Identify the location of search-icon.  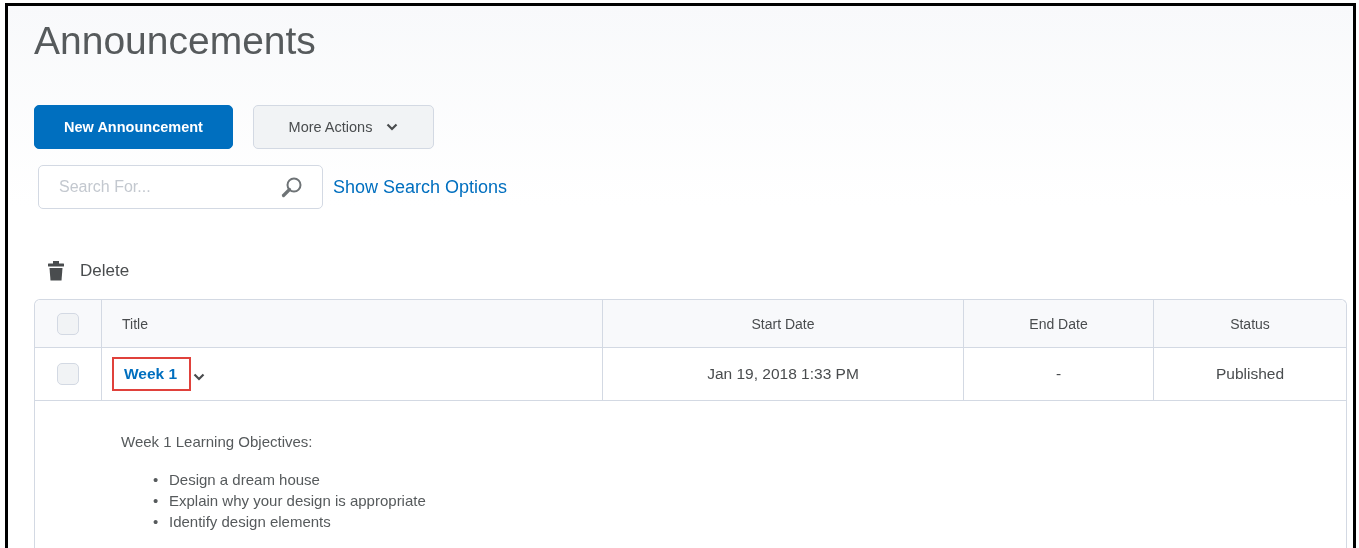
(292, 187).